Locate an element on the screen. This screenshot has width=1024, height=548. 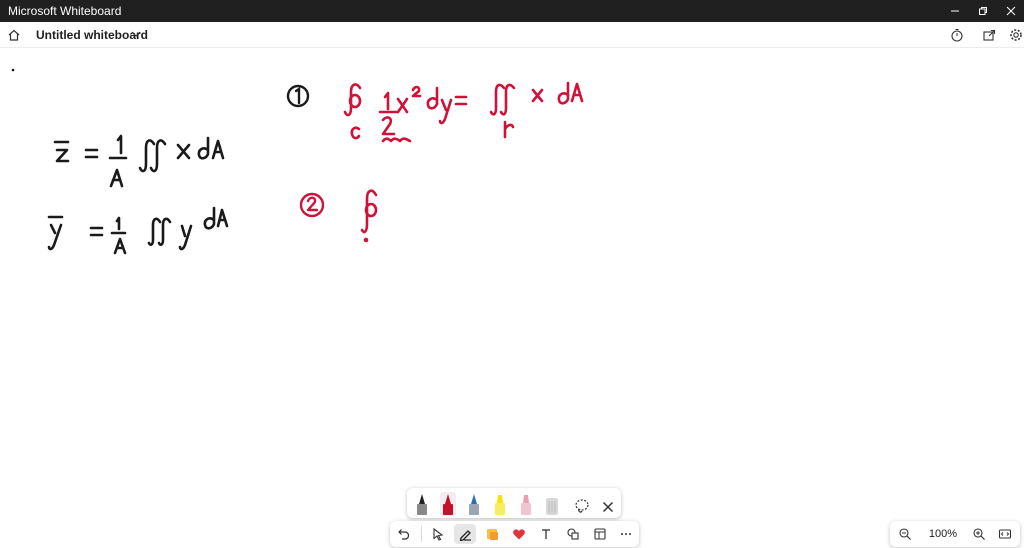
close-button is located at coordinates (1010, 11).